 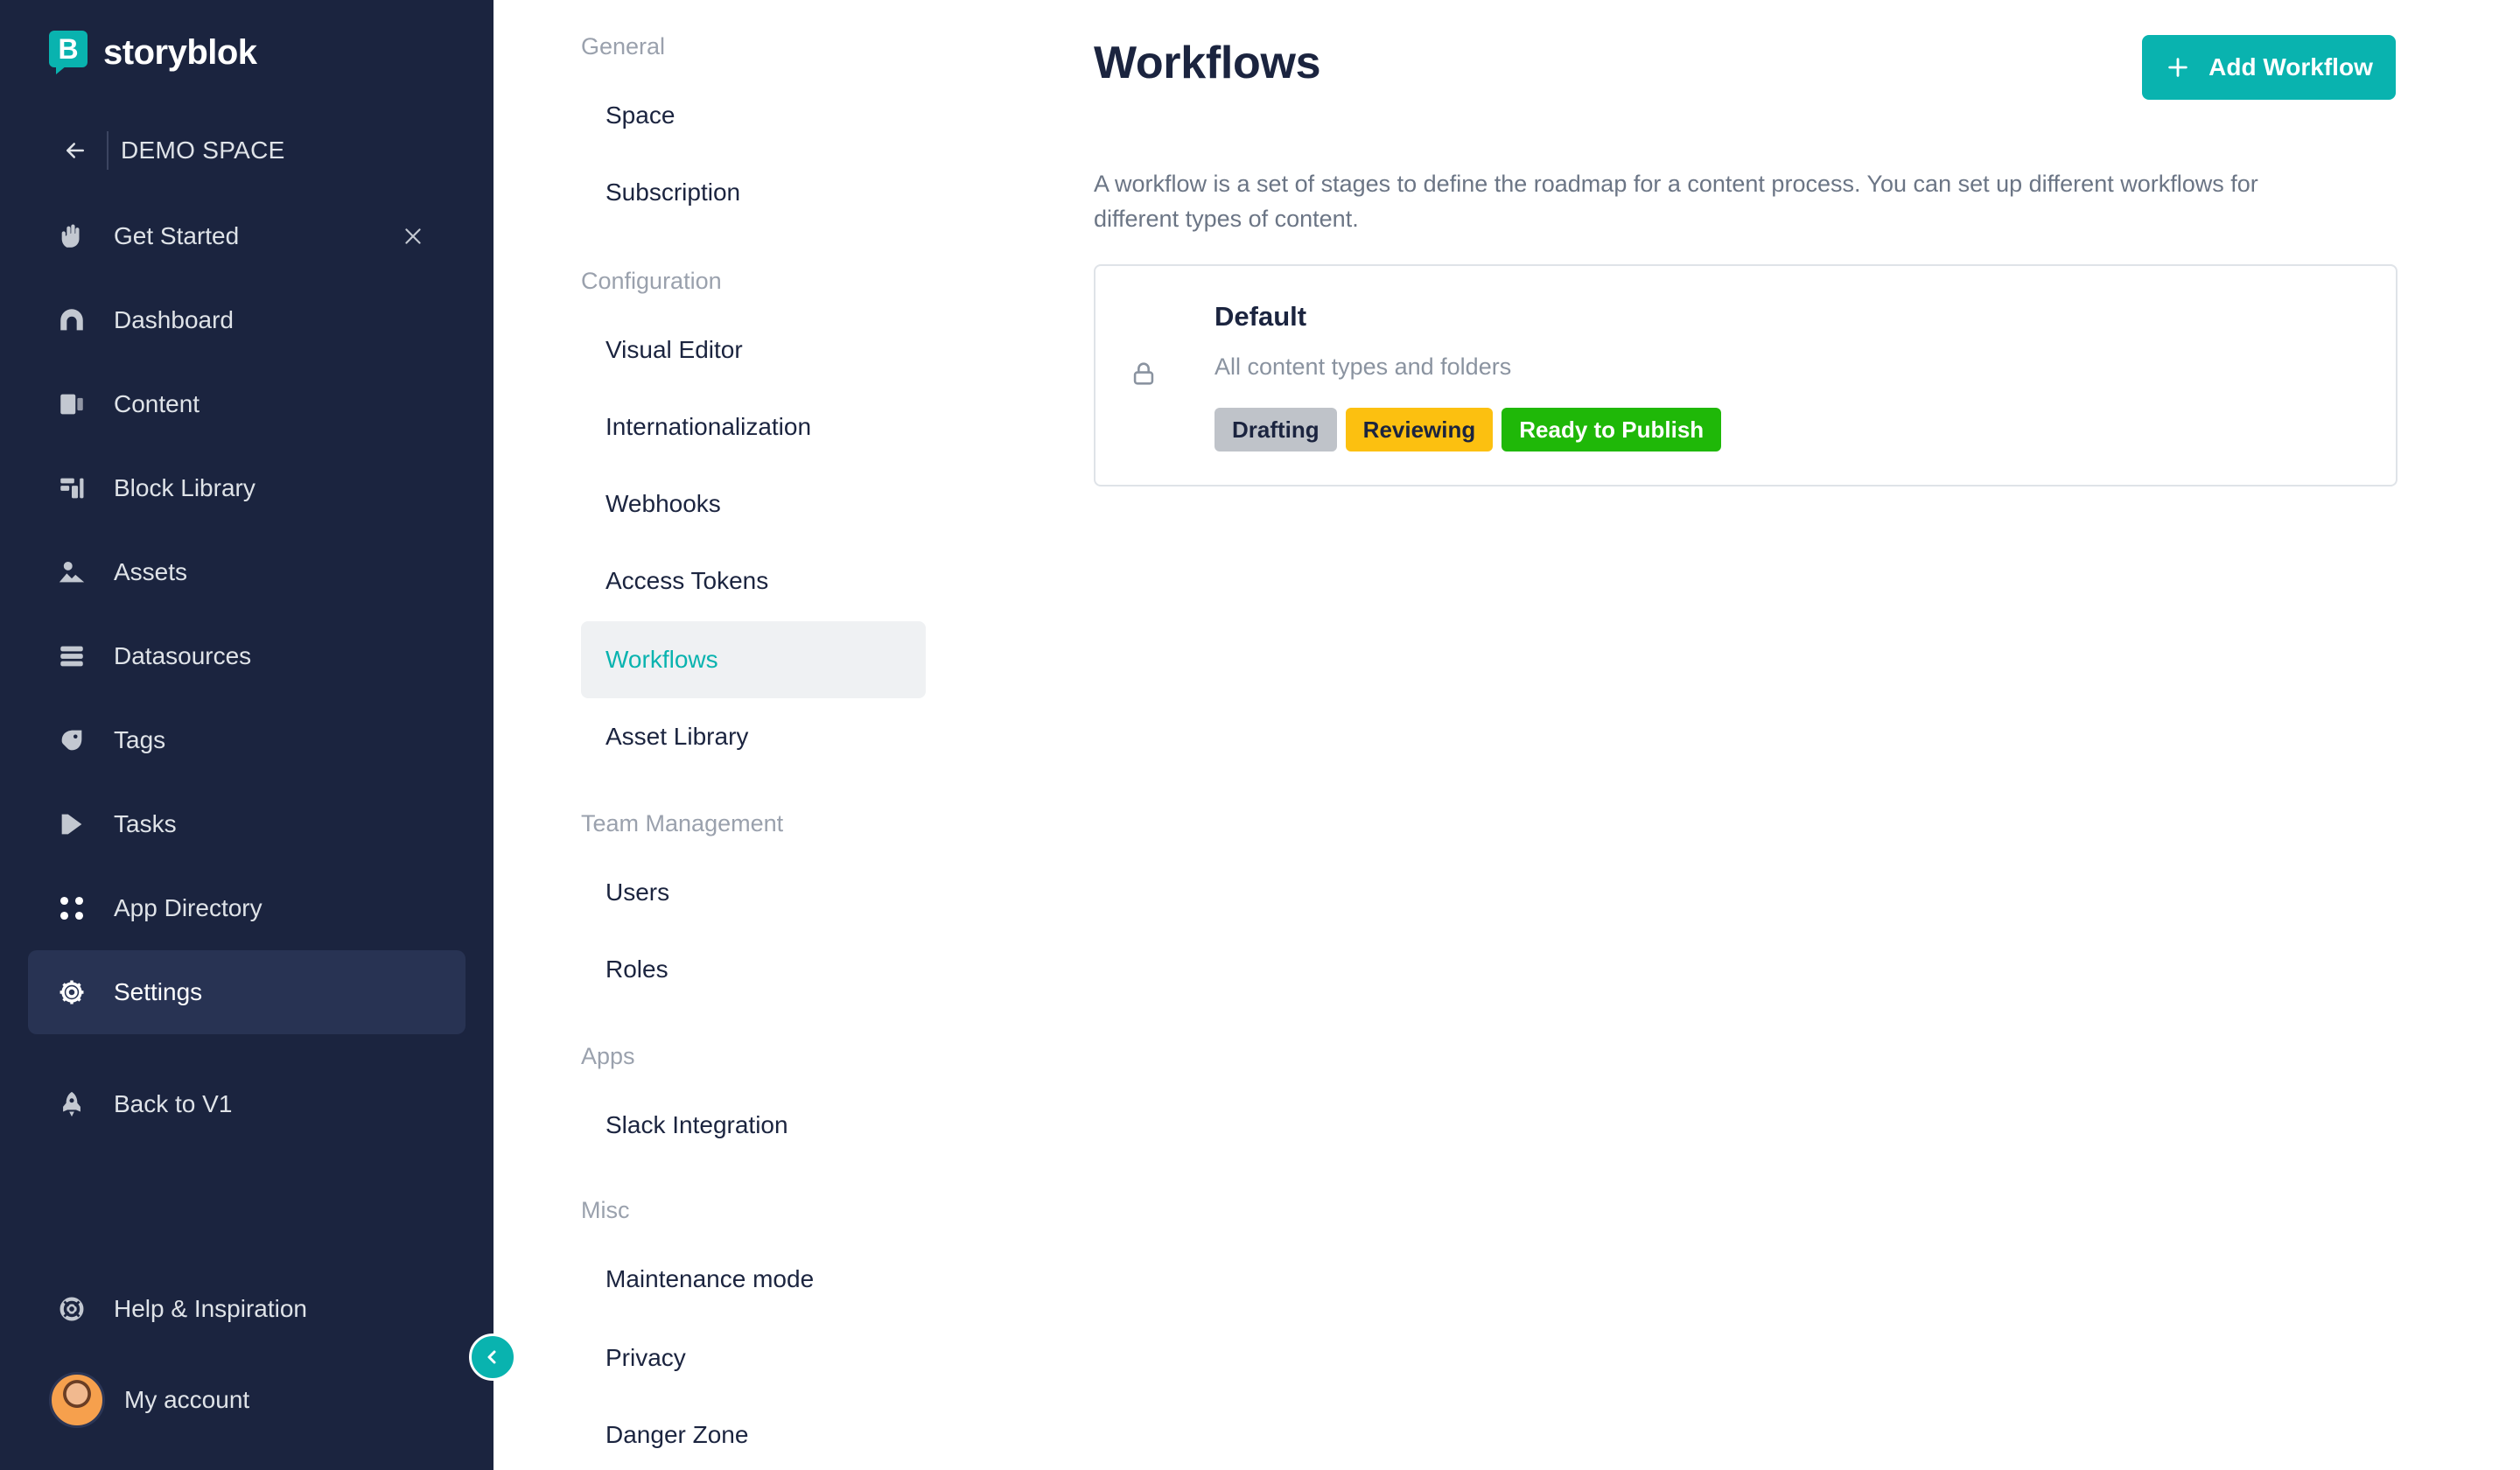 What do you see at coordinates (1363, 367) in the screenshot?
I see `workflow-scope: All content types and folders` at bounding box center [1363, 367].